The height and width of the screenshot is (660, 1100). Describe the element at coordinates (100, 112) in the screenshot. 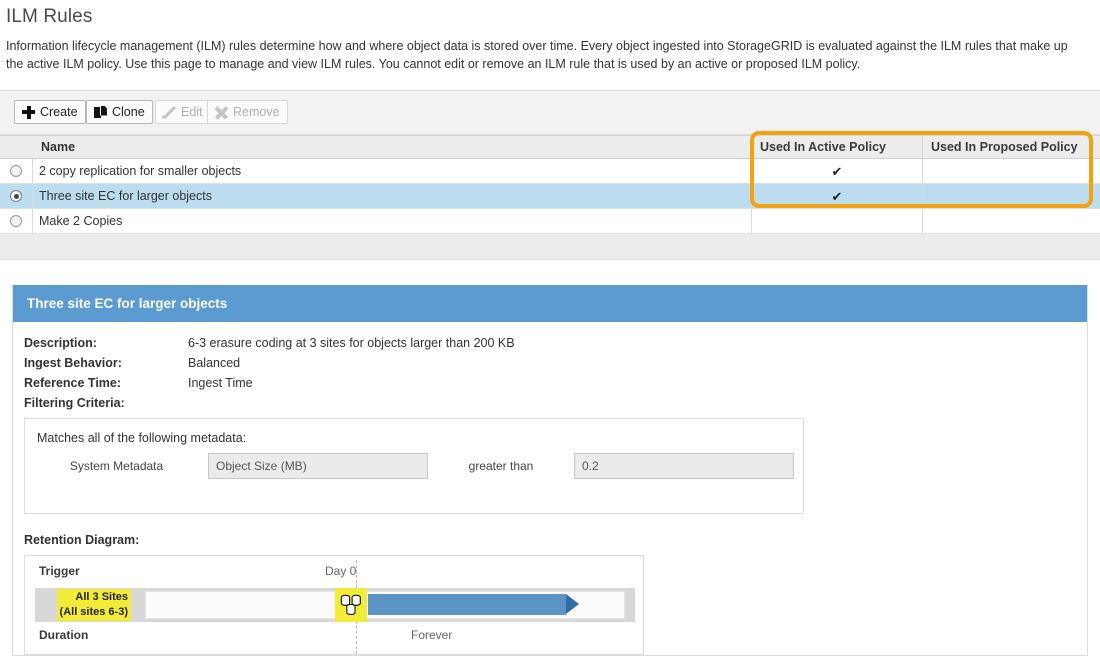

I see `copy-icon` at that location.